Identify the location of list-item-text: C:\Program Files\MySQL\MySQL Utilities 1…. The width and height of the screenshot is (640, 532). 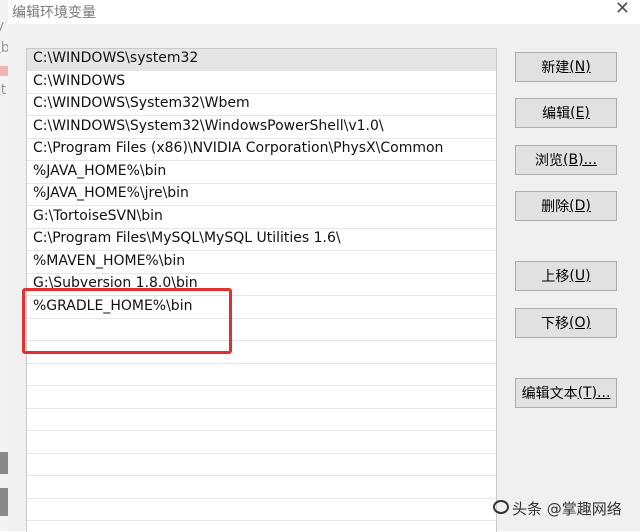
(187, 238).